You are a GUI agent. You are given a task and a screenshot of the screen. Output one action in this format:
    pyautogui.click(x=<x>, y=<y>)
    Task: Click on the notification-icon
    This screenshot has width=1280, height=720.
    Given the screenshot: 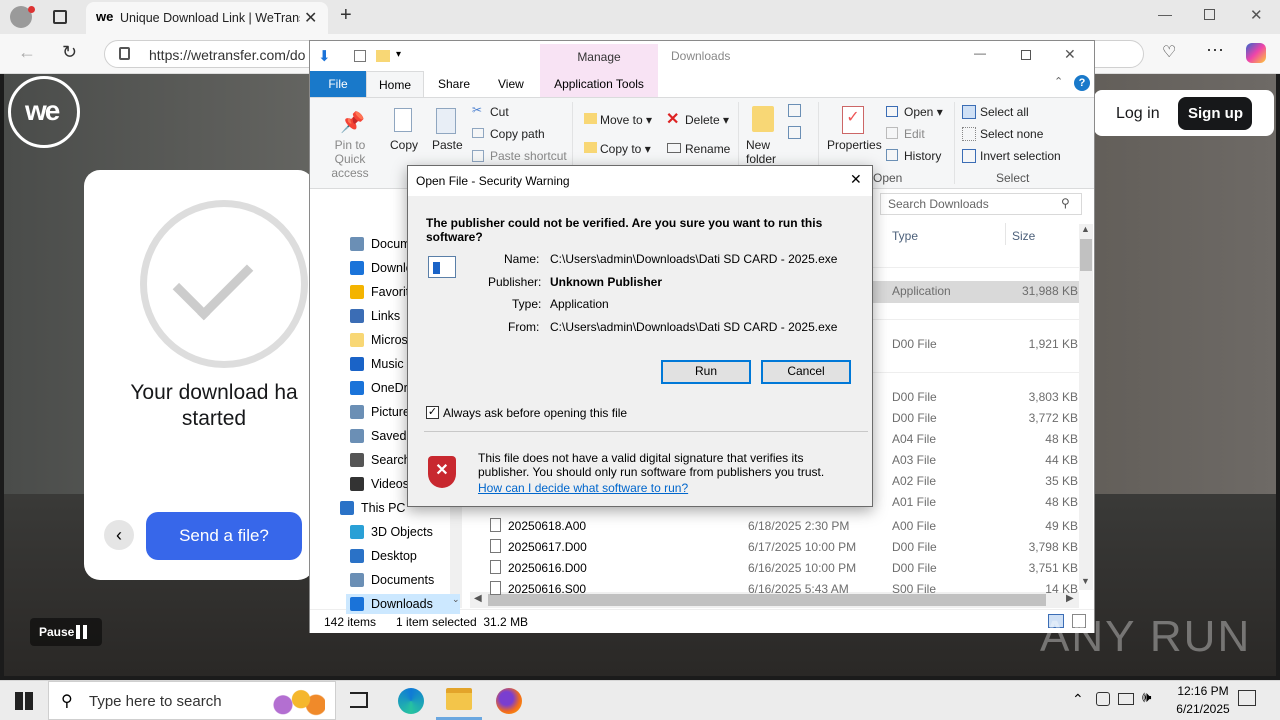 What is the action you would take?
    pyautogui.click(x=1247, y=698)
    